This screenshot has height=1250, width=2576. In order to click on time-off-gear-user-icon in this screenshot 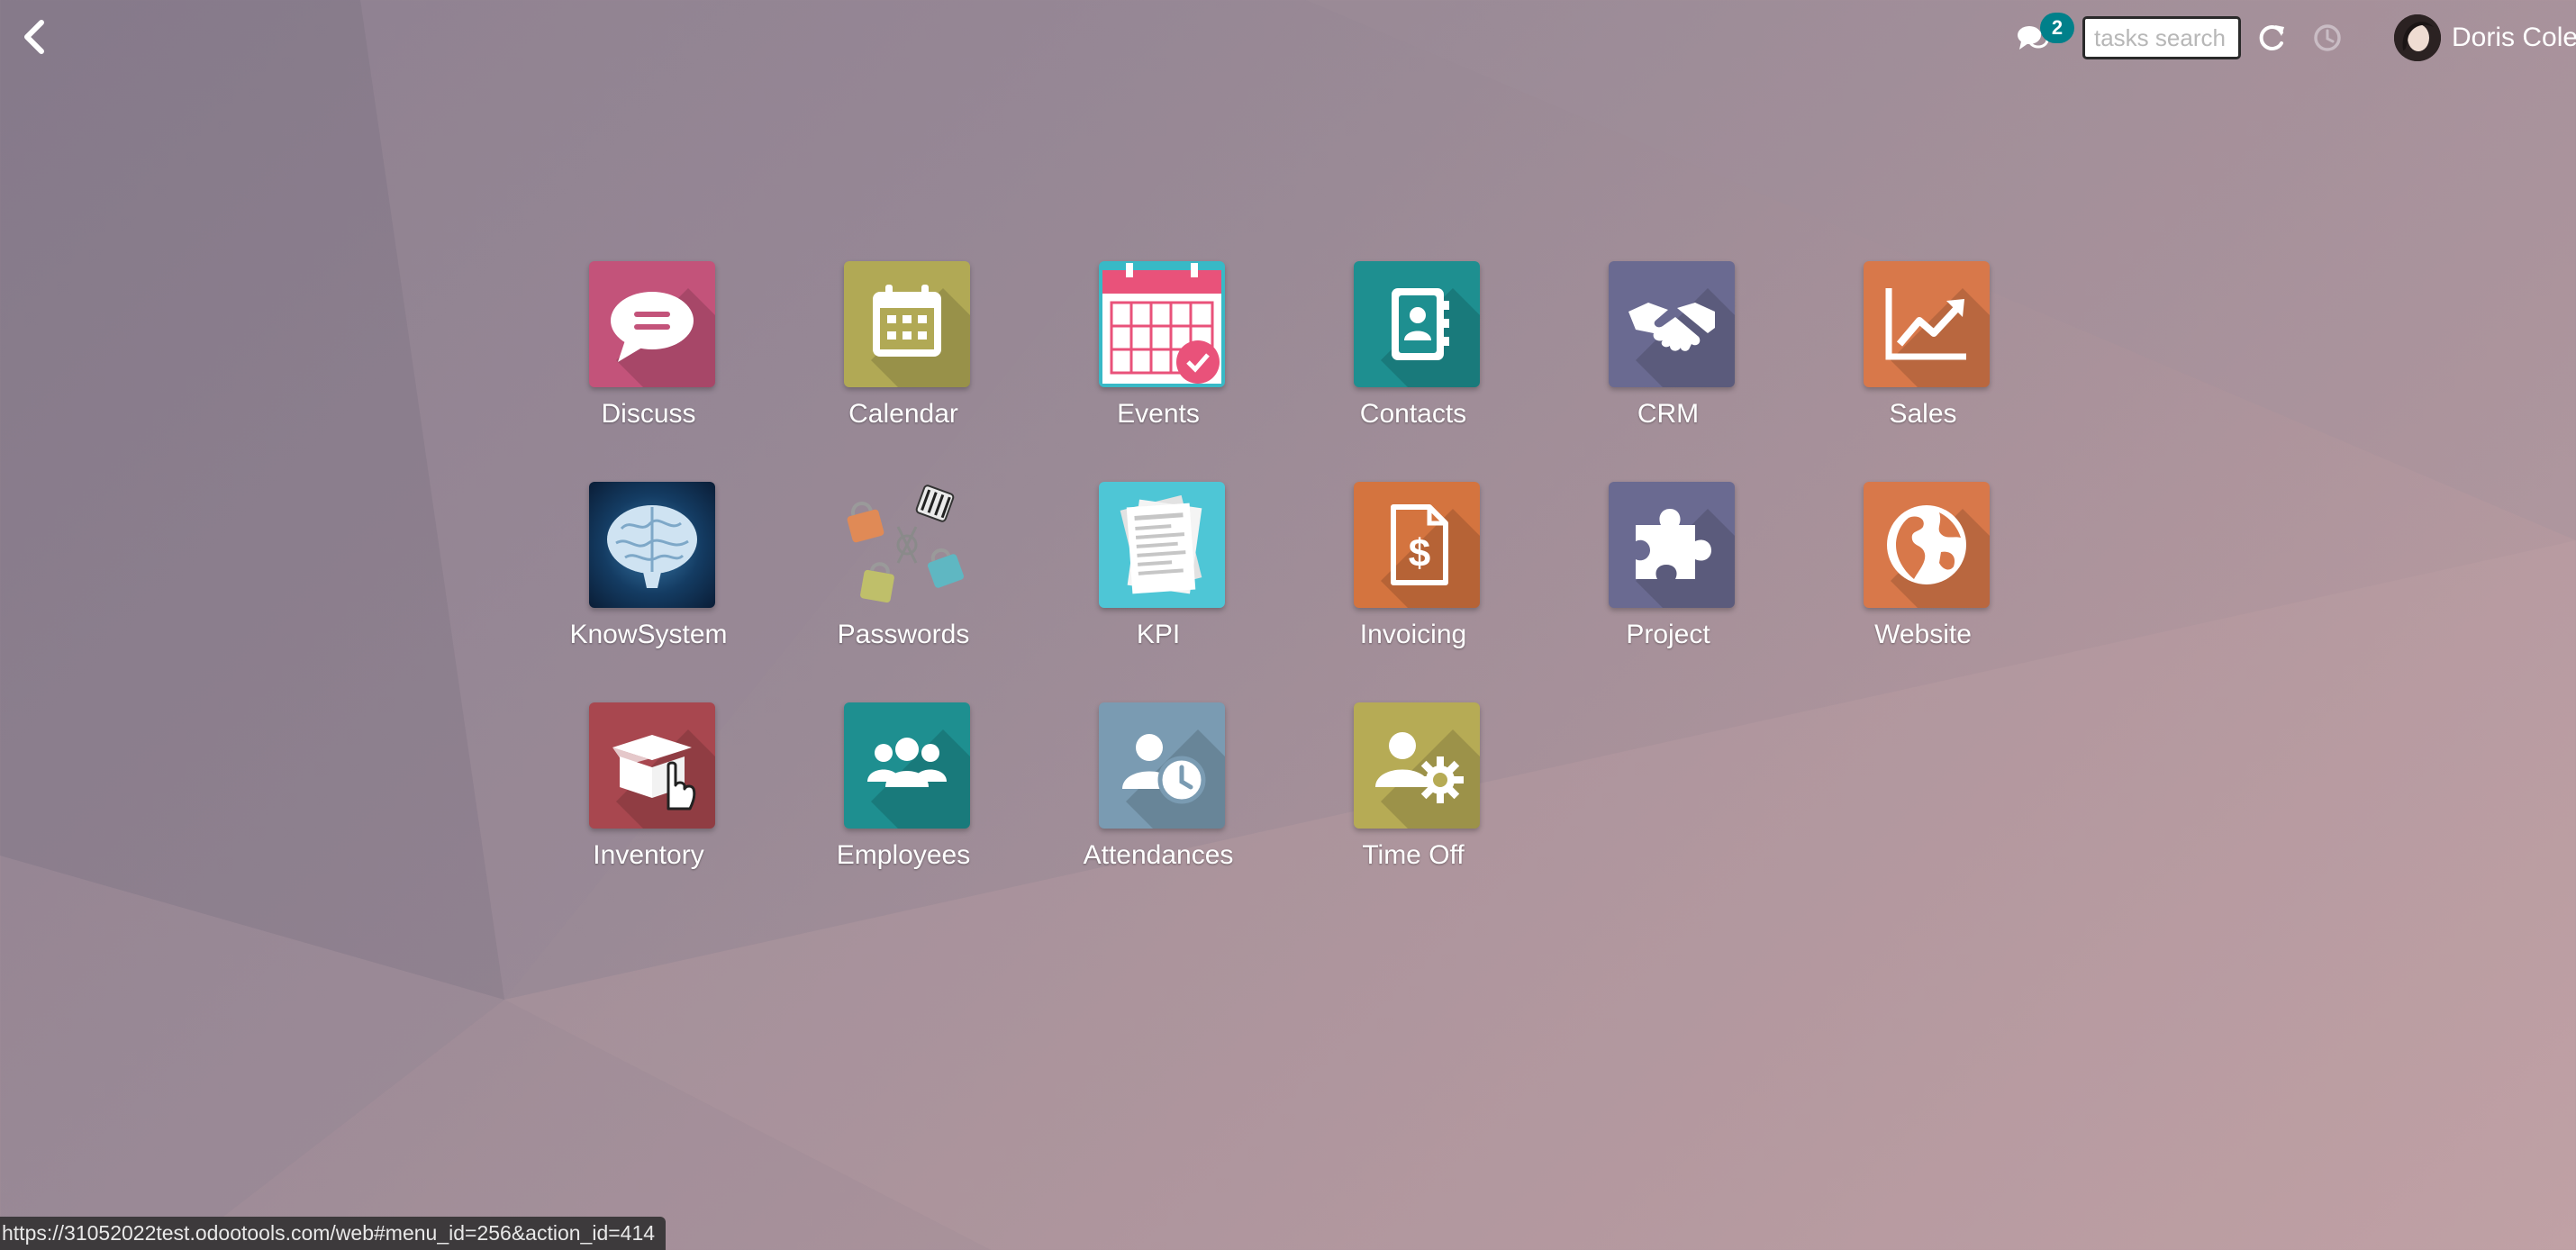, I will do `click(1419, 768)`.